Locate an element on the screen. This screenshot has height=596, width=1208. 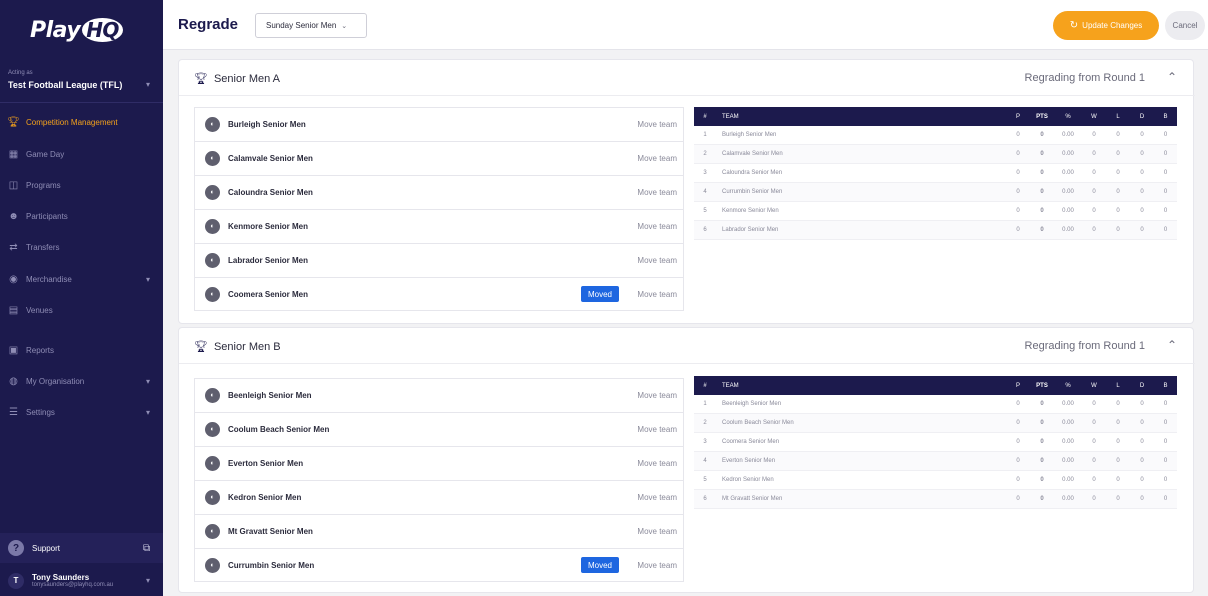
sidebar-item-transfers: ⇄ Transfers is located at coordinates (81, 247).